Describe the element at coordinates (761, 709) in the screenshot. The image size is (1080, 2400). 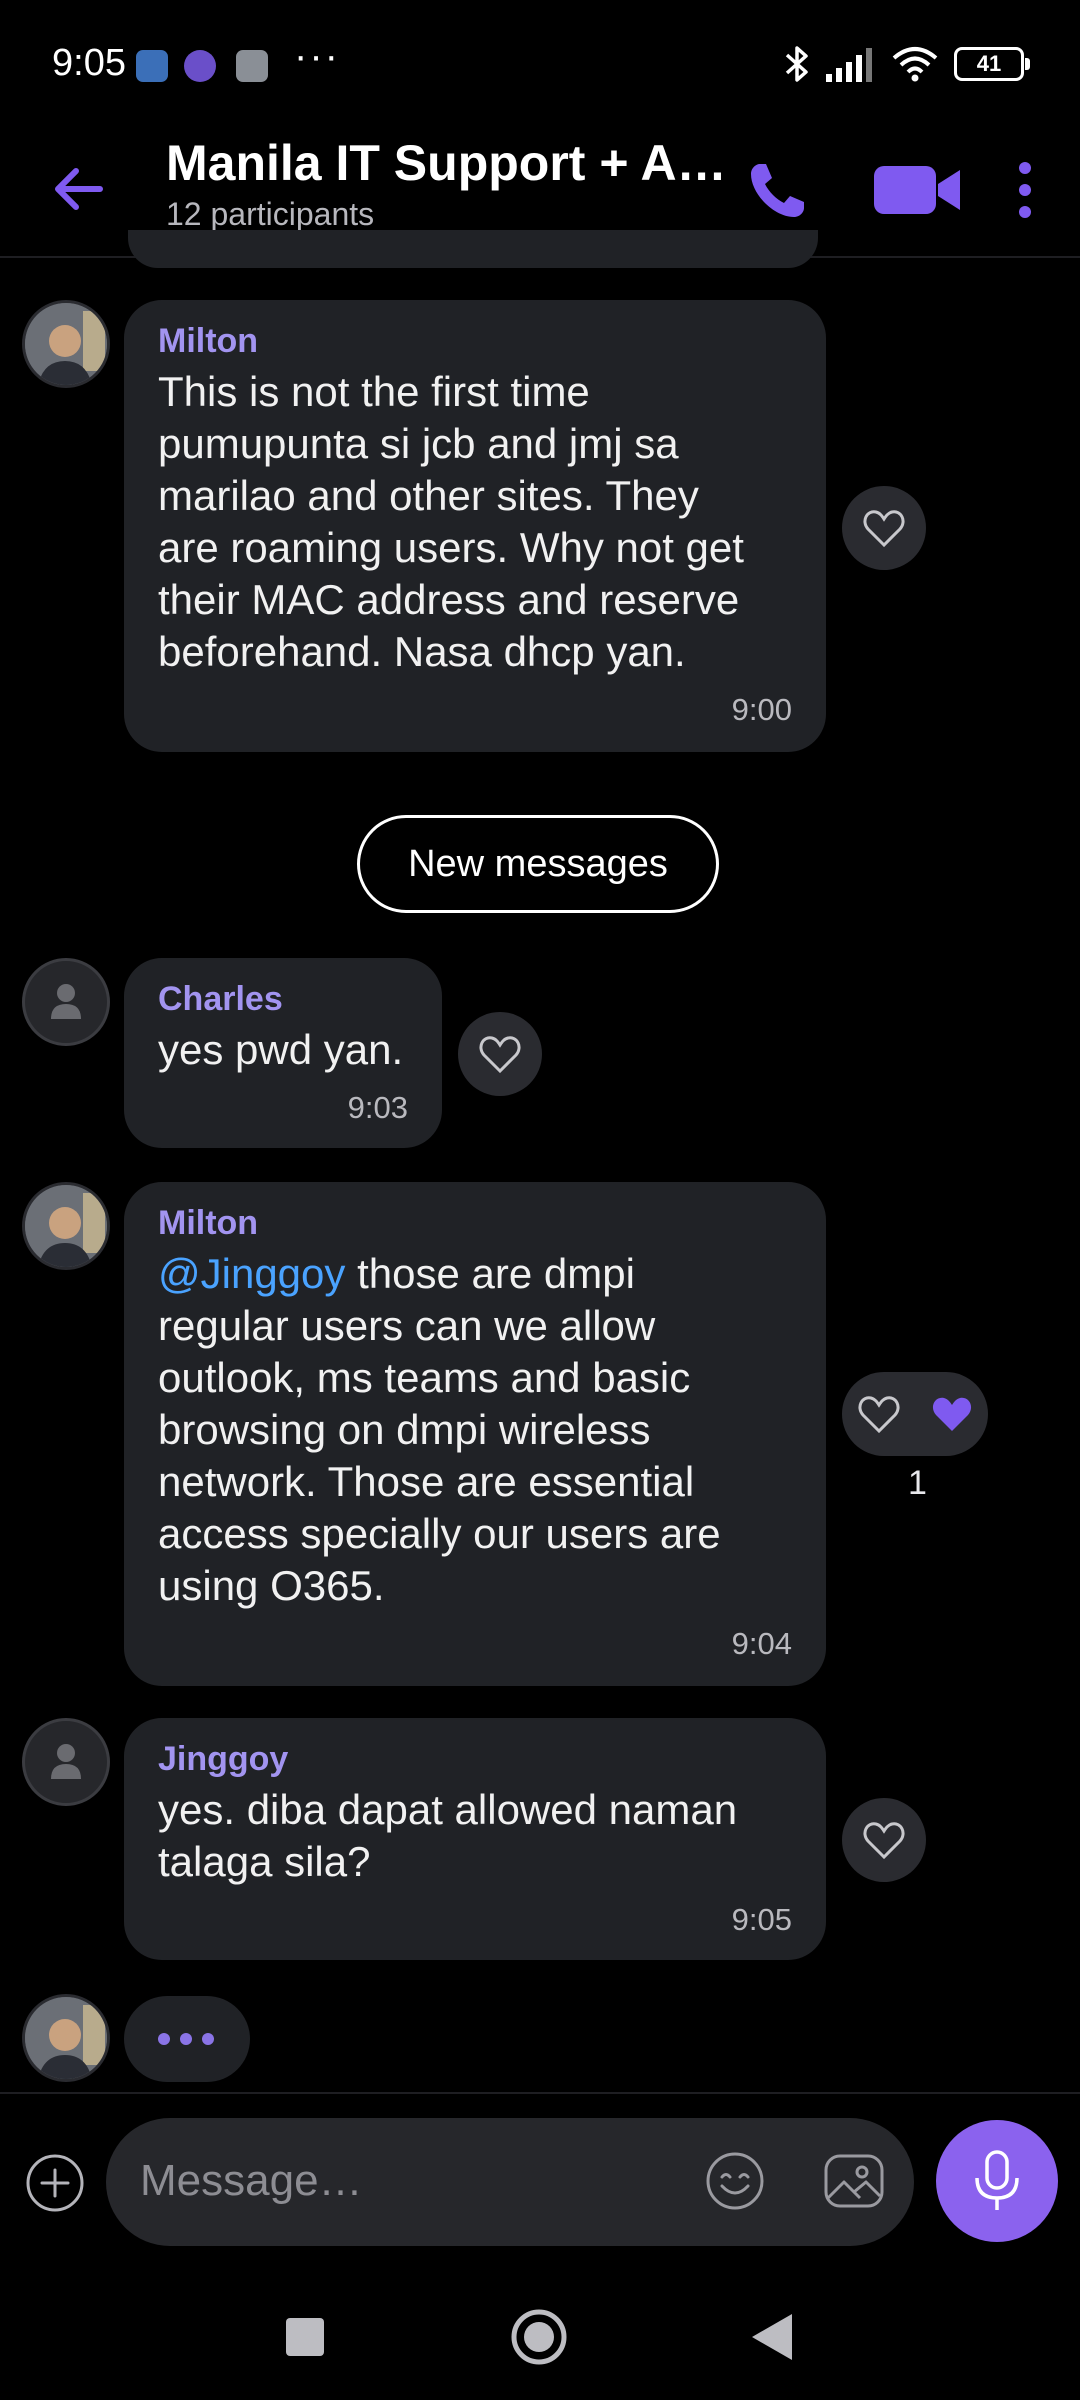
I see `message-time: 9:00` at that location.